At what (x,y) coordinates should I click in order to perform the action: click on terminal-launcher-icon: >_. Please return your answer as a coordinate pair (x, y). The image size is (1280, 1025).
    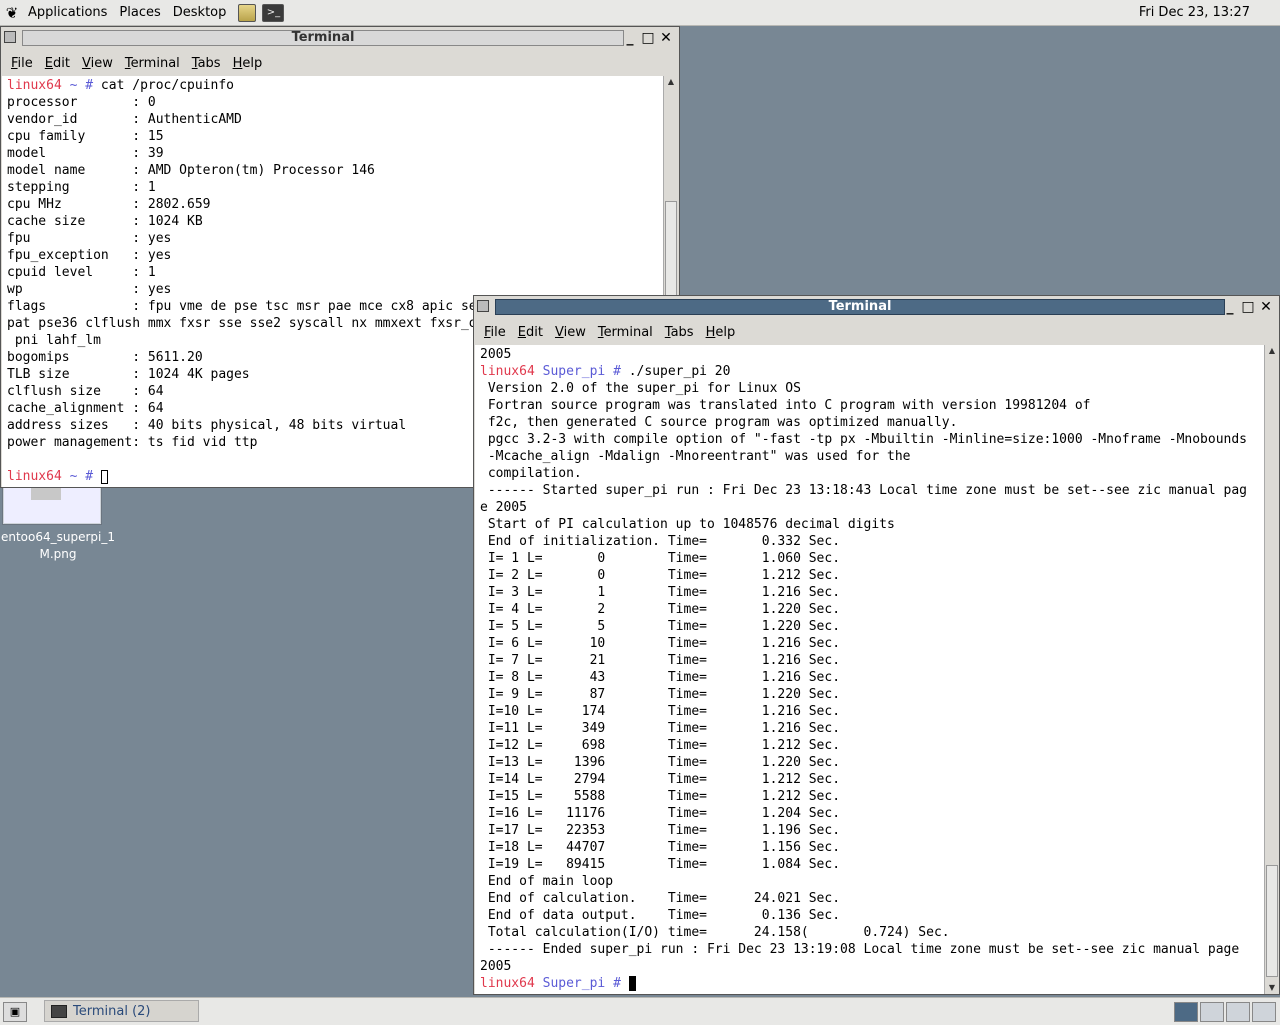
    Looking at the image, I should click on (273, 12).